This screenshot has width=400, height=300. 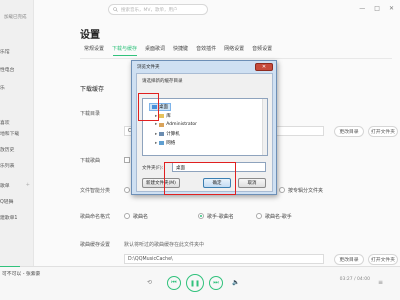 I want to click on naming-singer-song-label: 歌手-歌曲名, so click(x=220, y=217).